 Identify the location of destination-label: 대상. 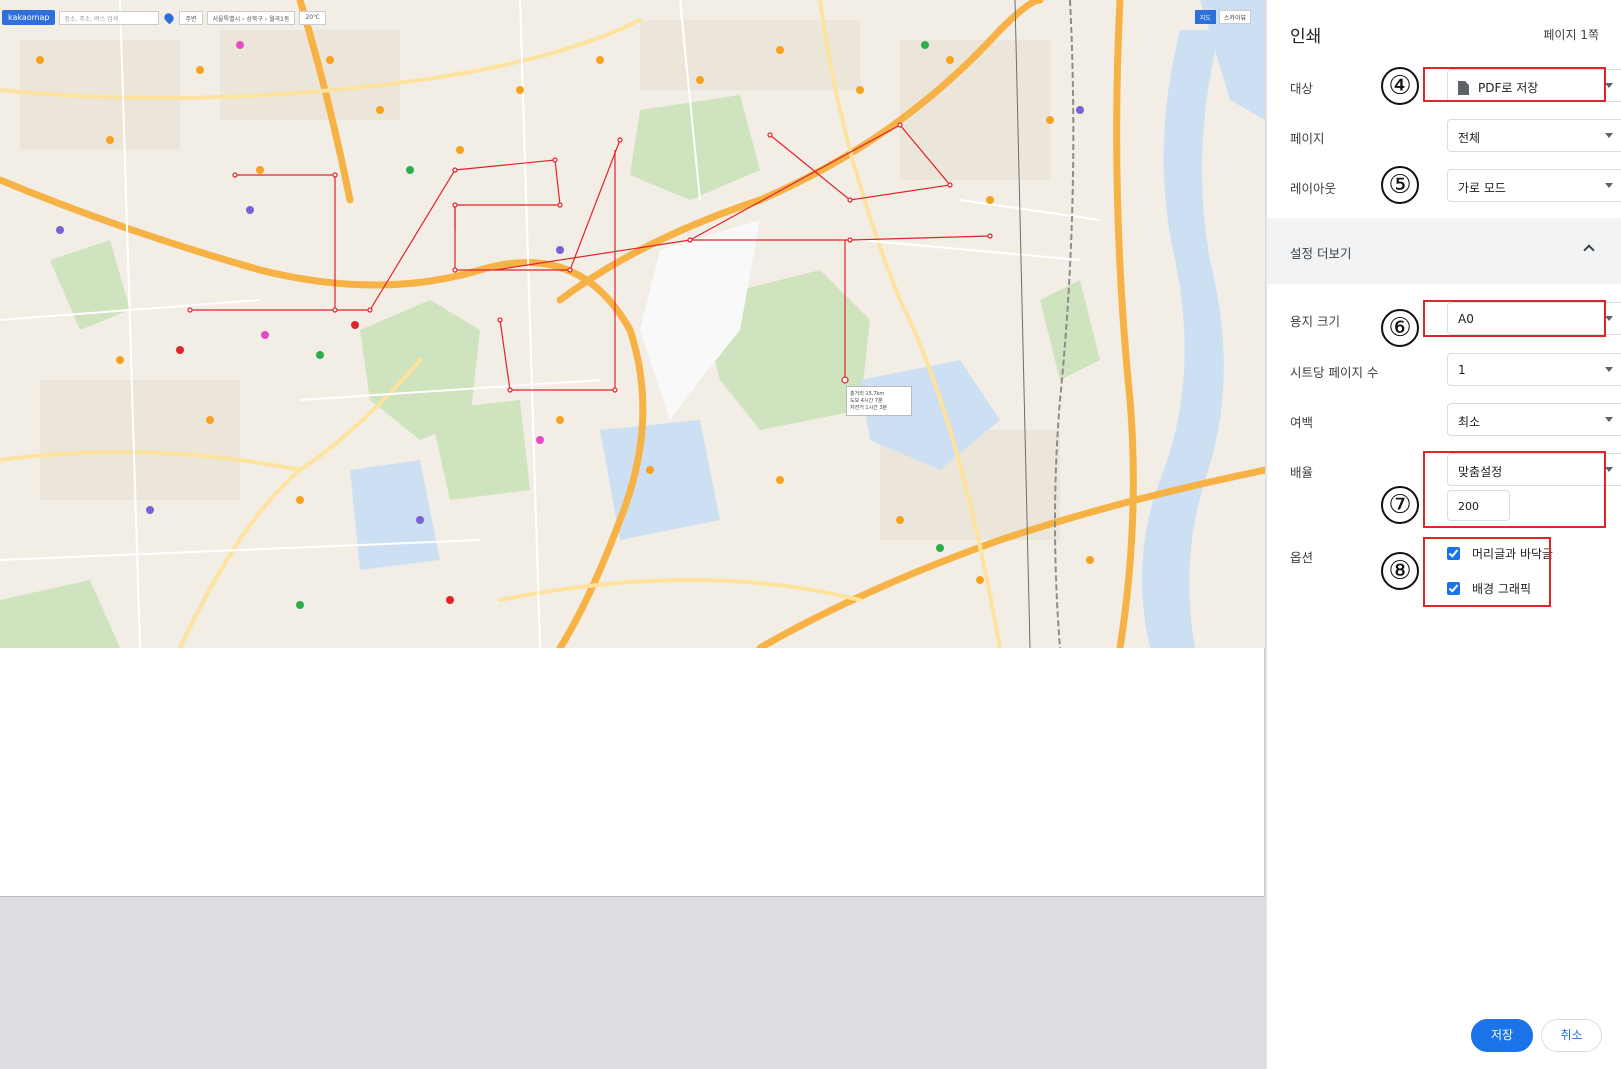
(1302, 88).